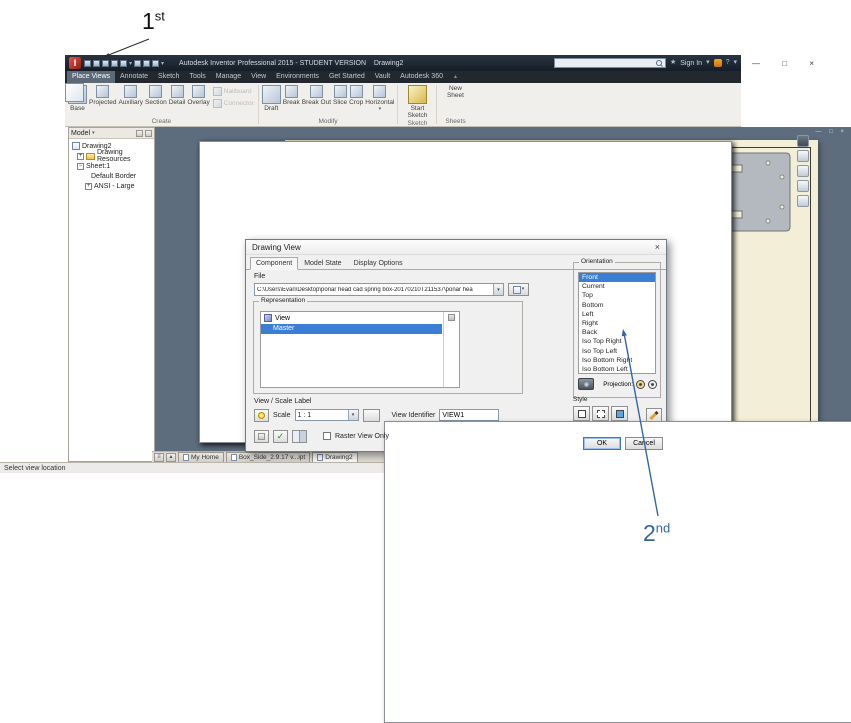 The image size is (851, 723). I want to click on hidden-line-style-button, so click(581, 413).